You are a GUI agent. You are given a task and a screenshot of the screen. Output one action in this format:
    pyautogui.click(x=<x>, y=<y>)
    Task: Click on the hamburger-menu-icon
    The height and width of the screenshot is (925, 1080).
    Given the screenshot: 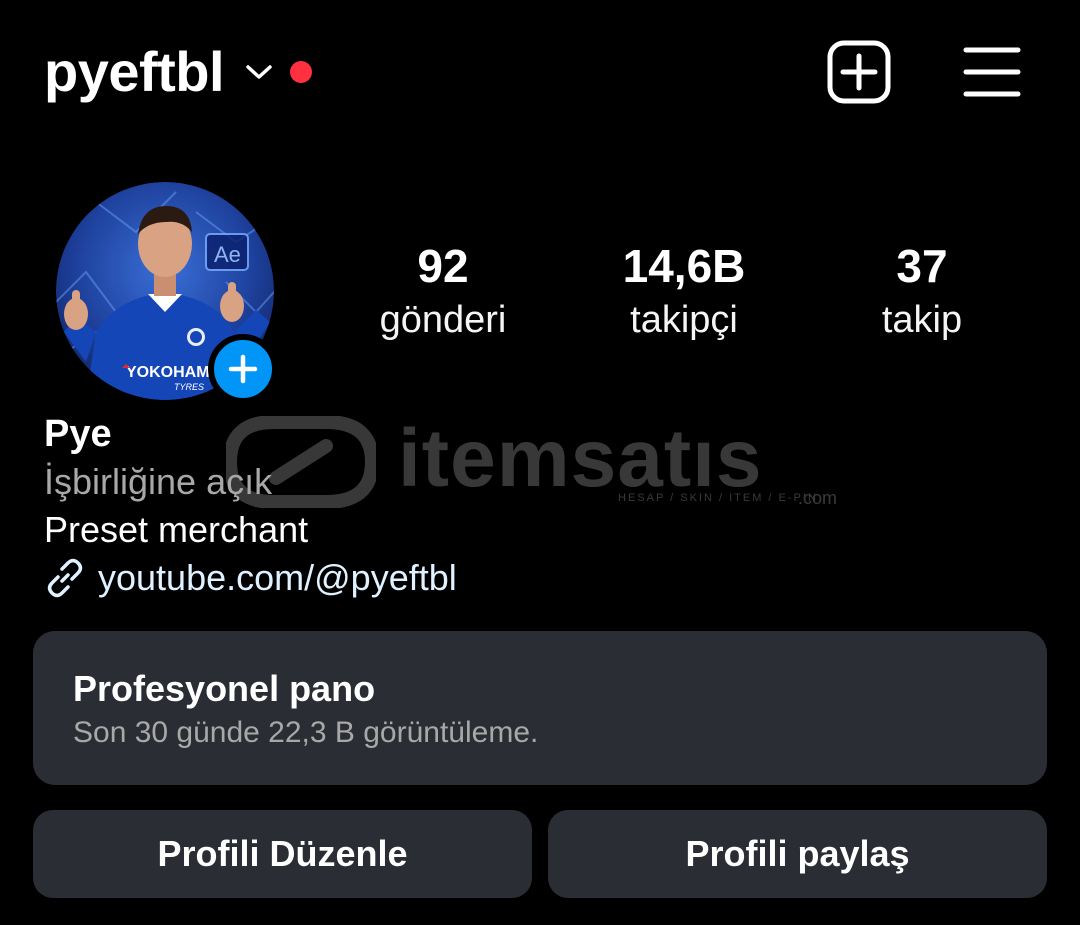 What is the action you would take?
    pyautogui.click(x=992, y=72)
    